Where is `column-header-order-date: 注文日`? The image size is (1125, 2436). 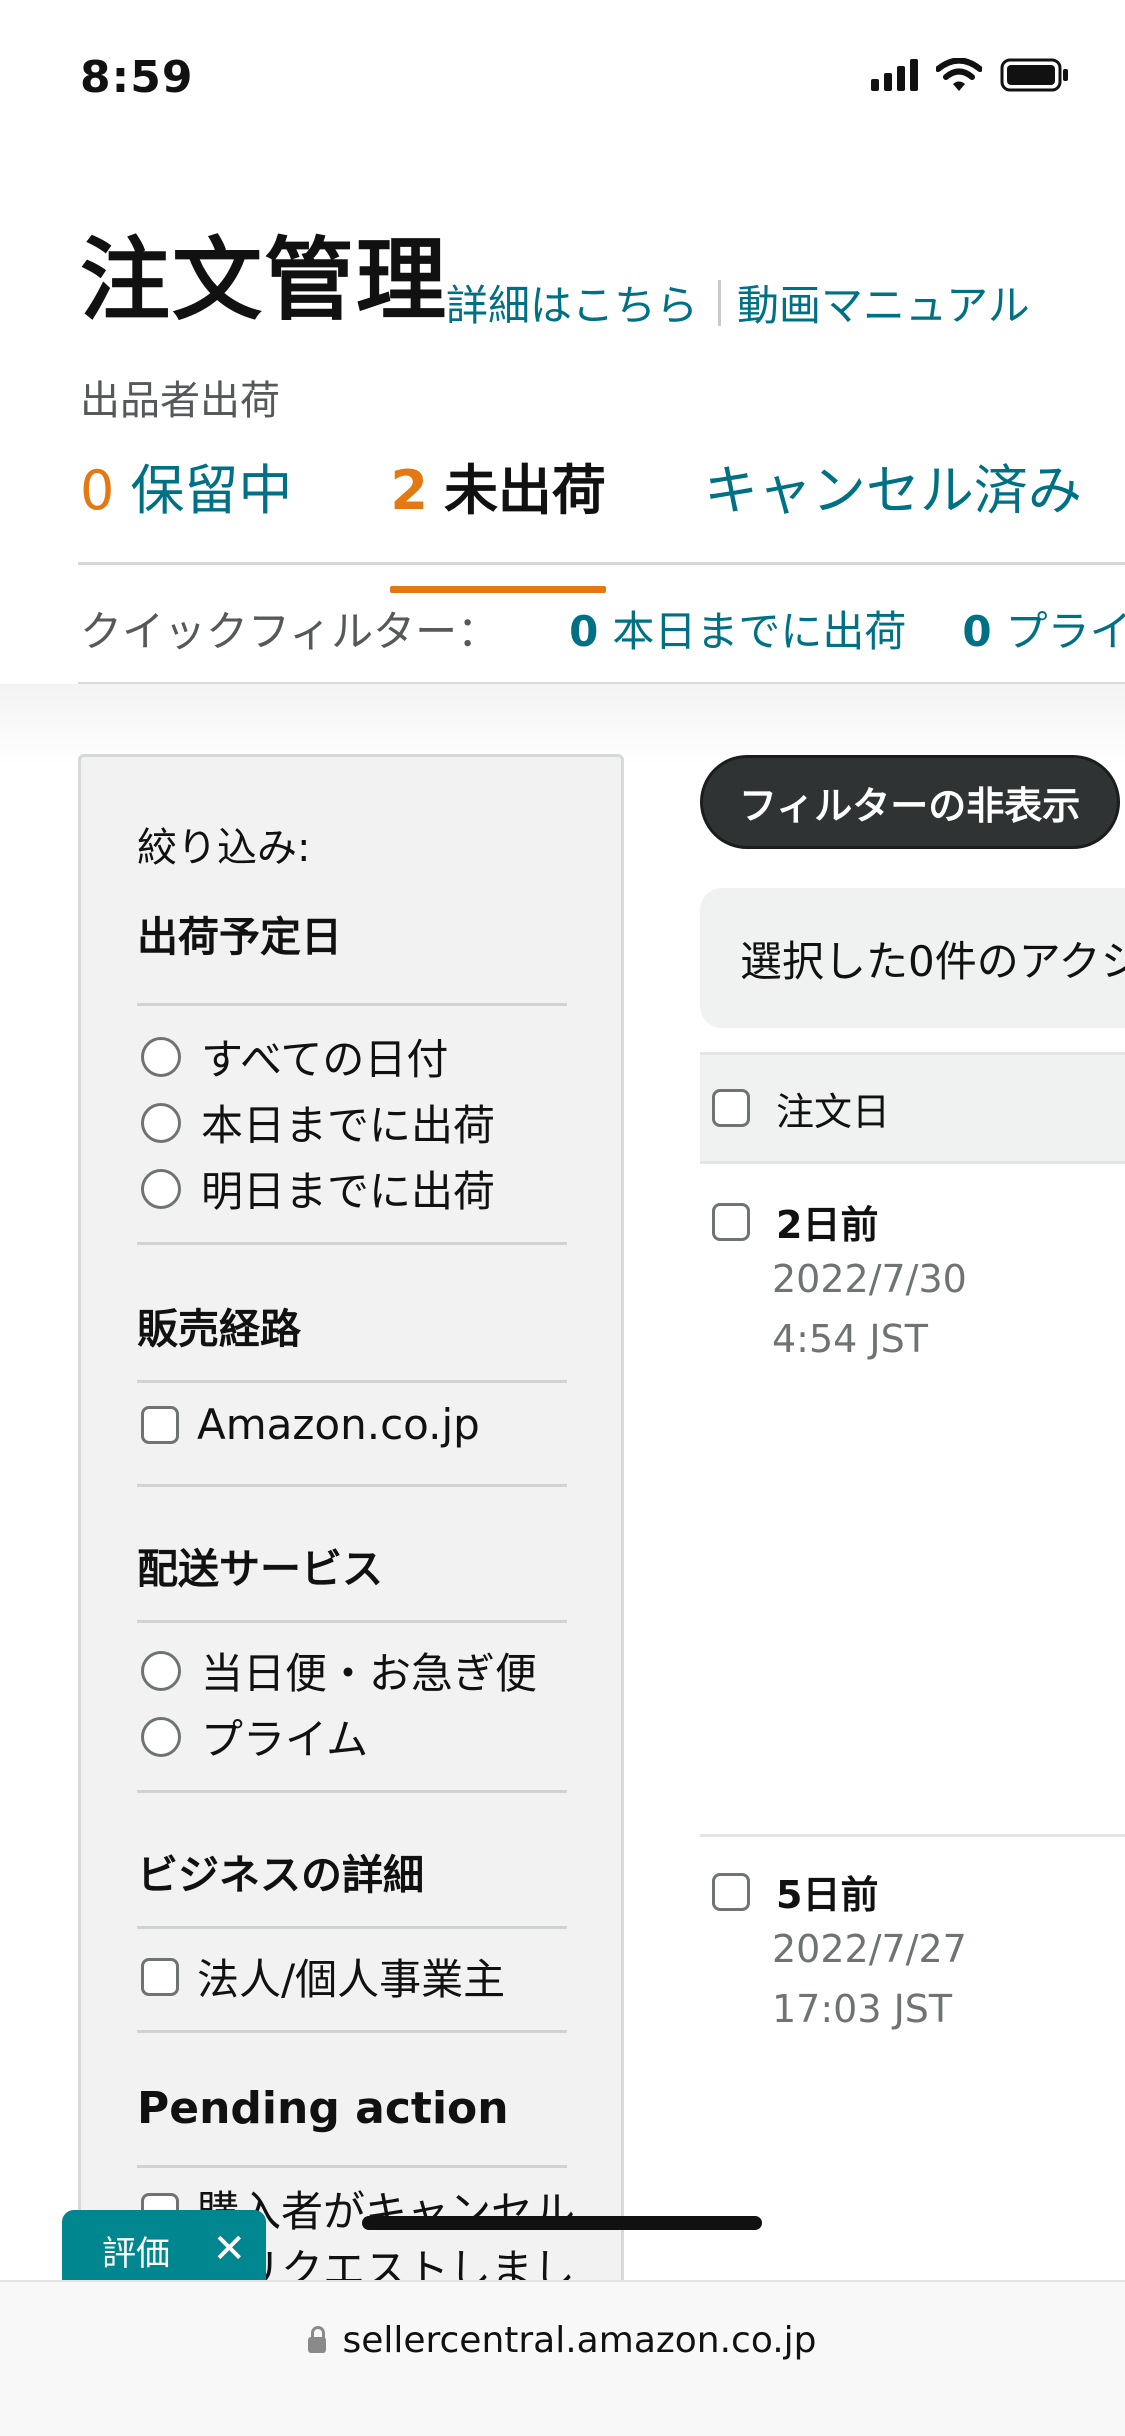
column-header-order-date: 注文日 is located at coordinates (833, 1108).